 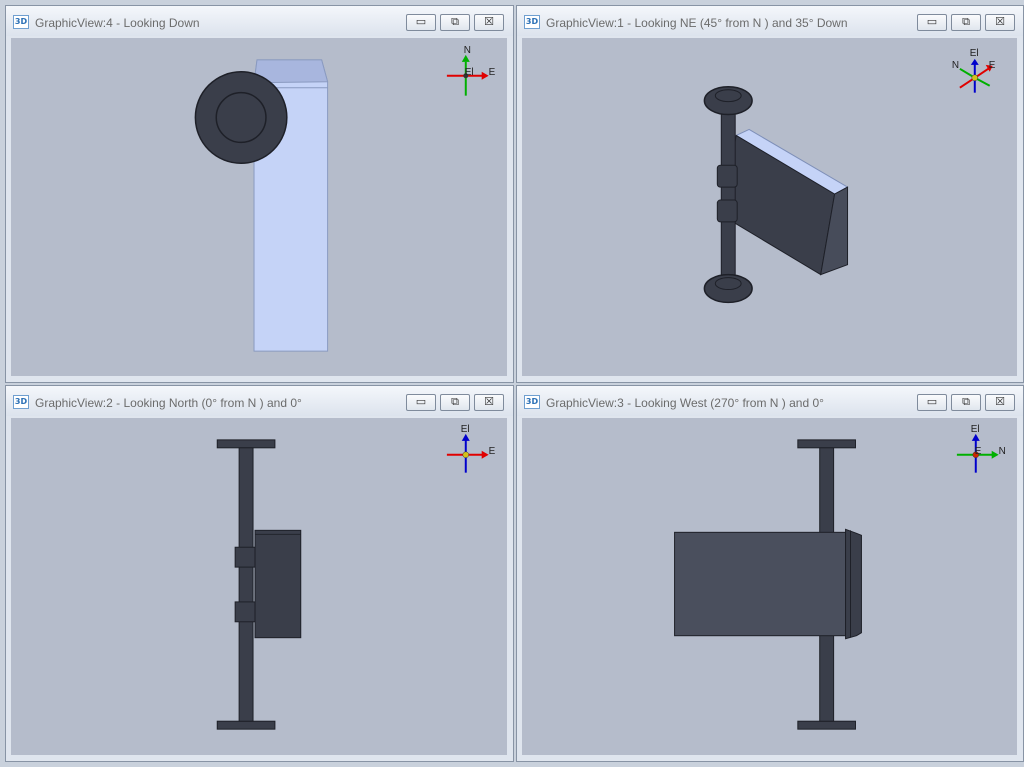 What do you see at coordinates (728, 284) in the screenshot?
I see `flange-bottom-inner` at bounding box center [728, 284].